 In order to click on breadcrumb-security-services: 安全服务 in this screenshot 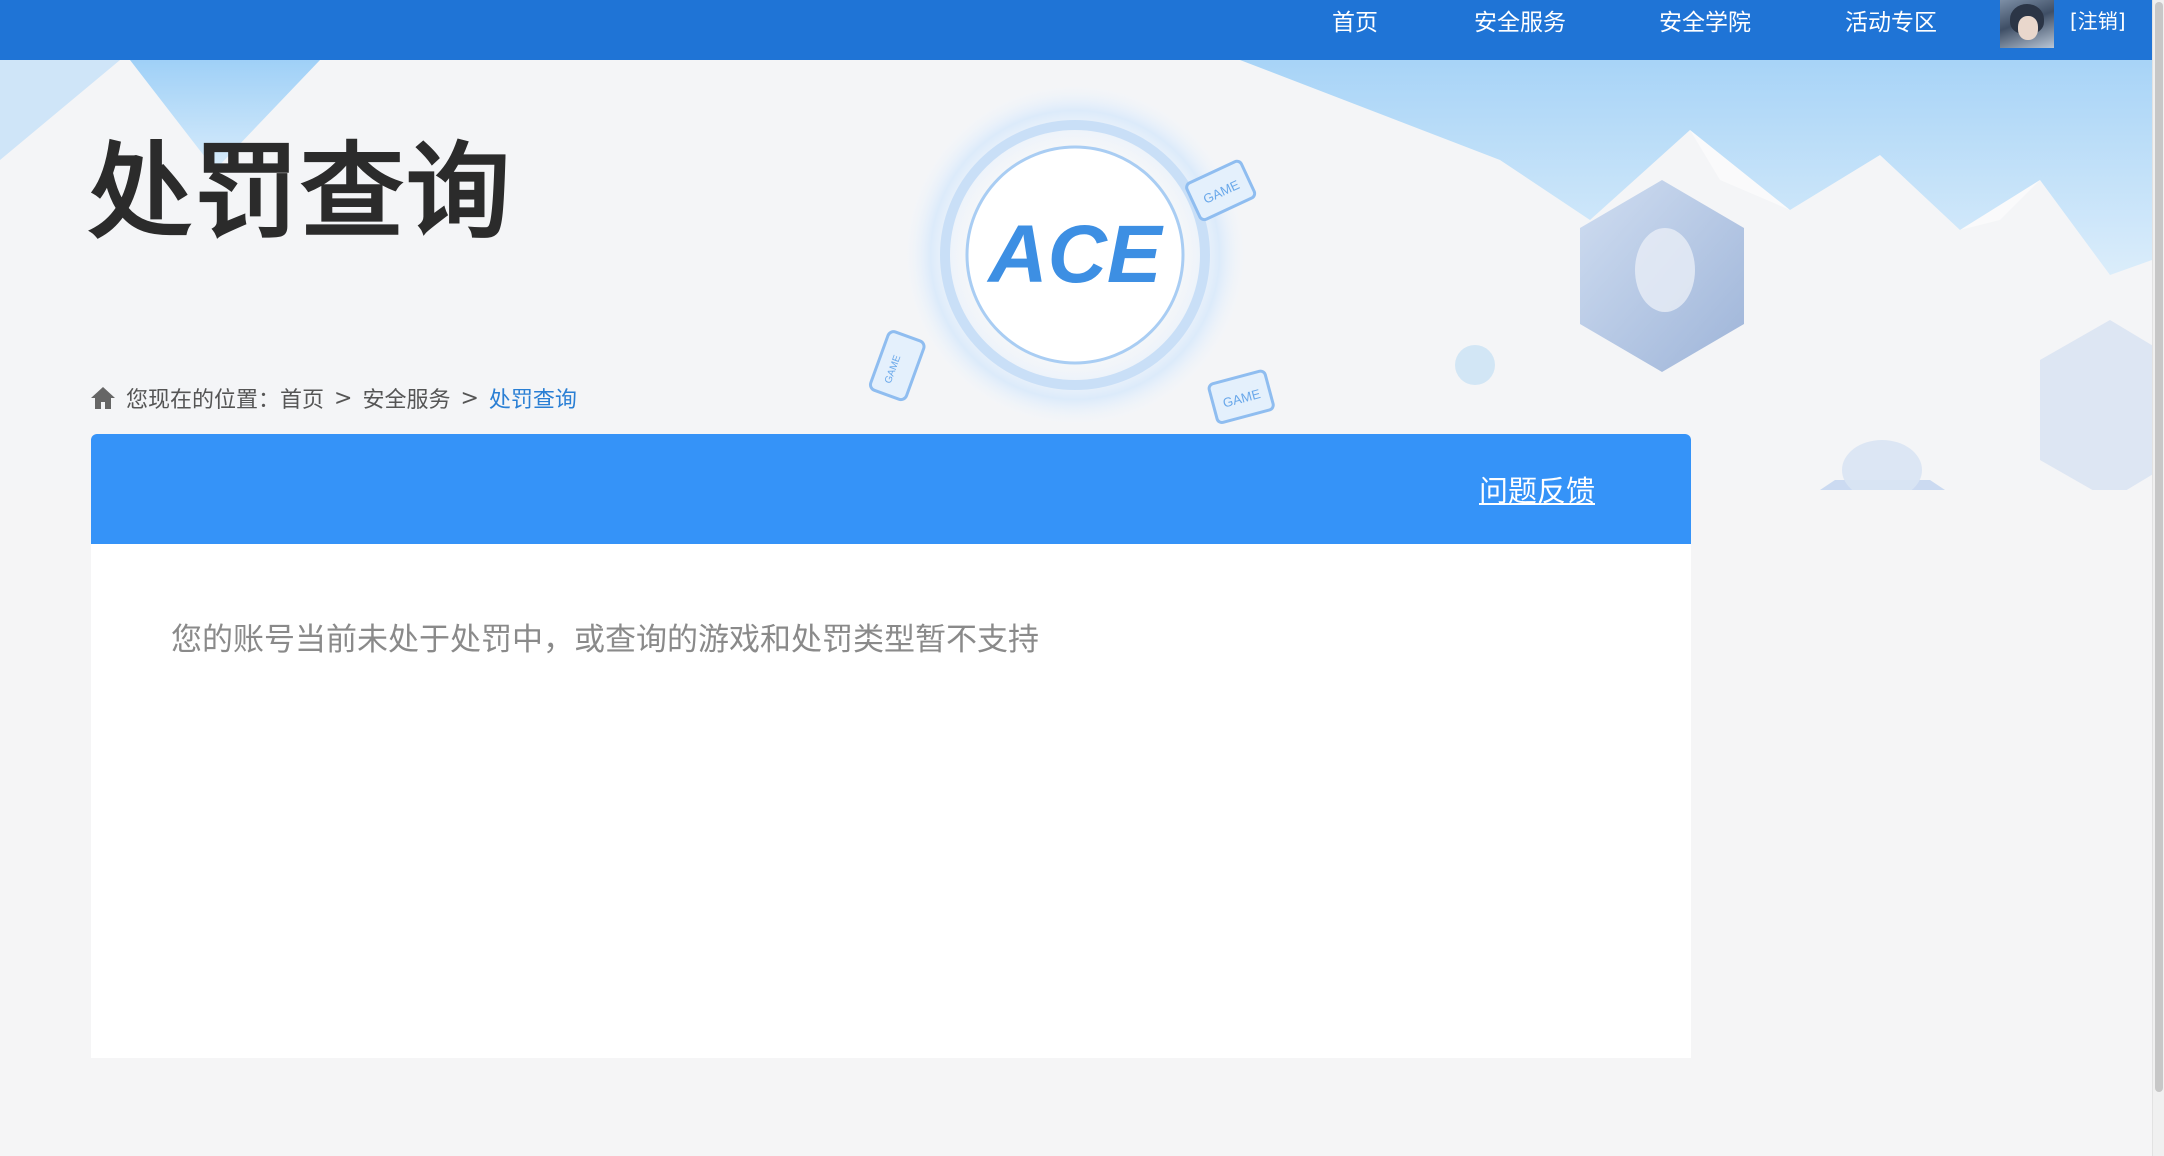, I will do `click(406, 398)`.